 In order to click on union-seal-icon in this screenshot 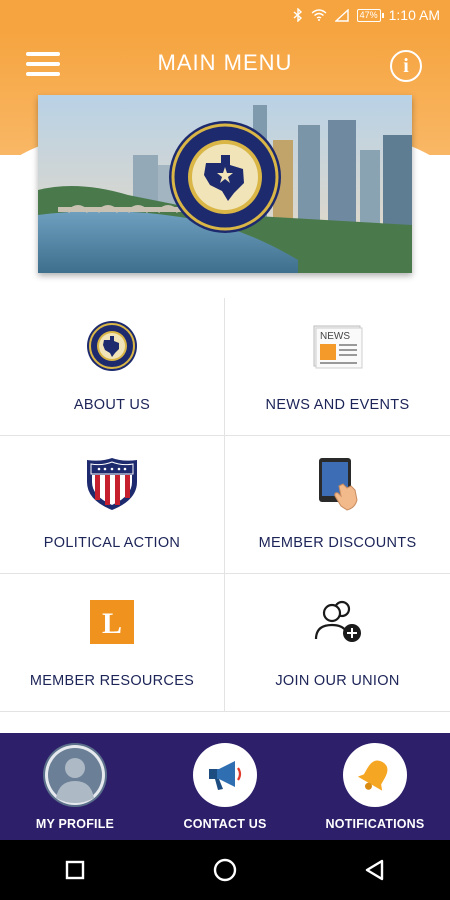, I will do `click(112, 346)`.